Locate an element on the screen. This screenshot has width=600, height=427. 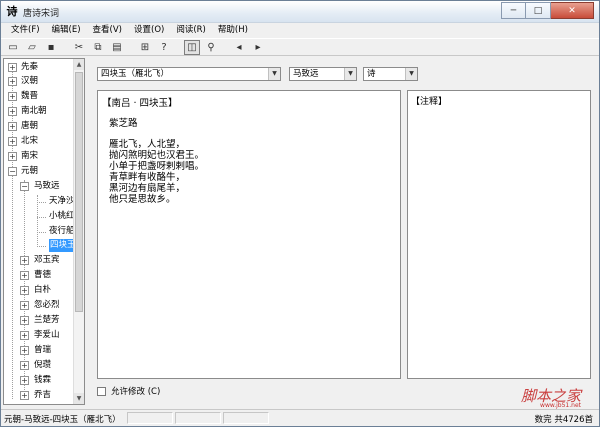
prev-icon: ◂ is located at coordinates (239, 47).